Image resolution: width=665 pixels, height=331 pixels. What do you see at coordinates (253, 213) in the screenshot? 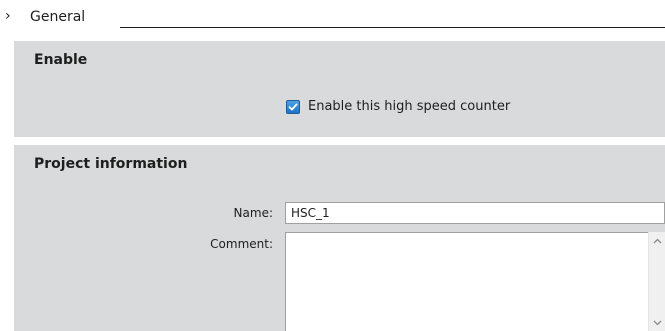
I see `name-label: Name:` at bounding box center [253, 213].